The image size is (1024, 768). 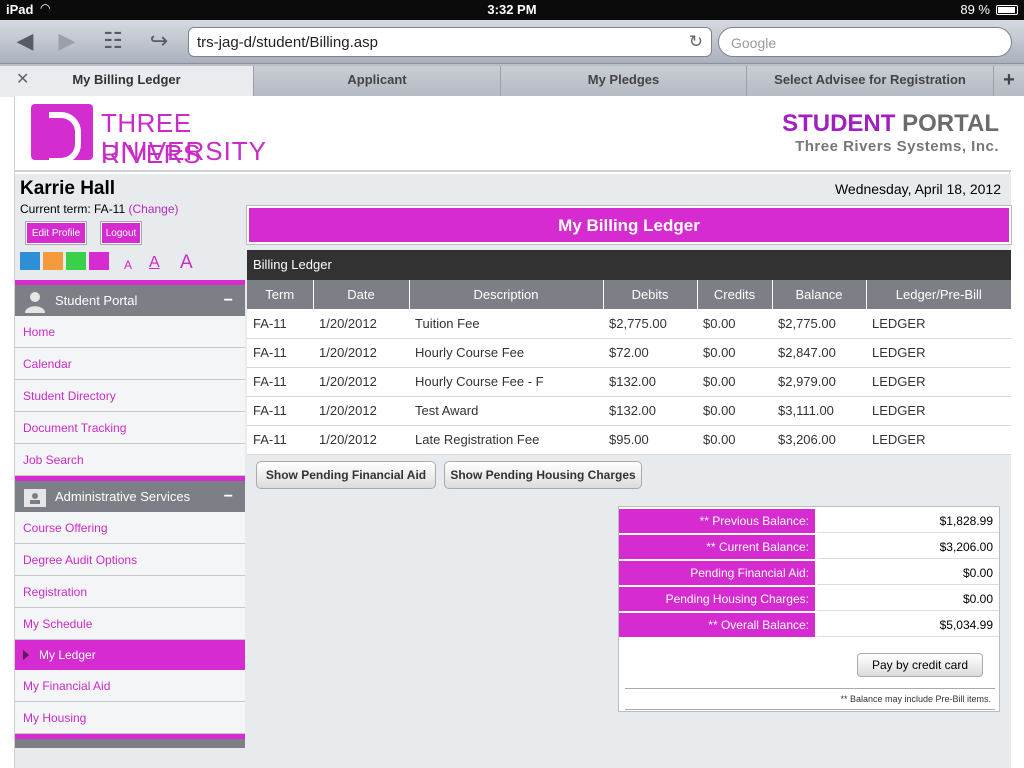 I want to click on folder-icon, so click(x=35, y=498).